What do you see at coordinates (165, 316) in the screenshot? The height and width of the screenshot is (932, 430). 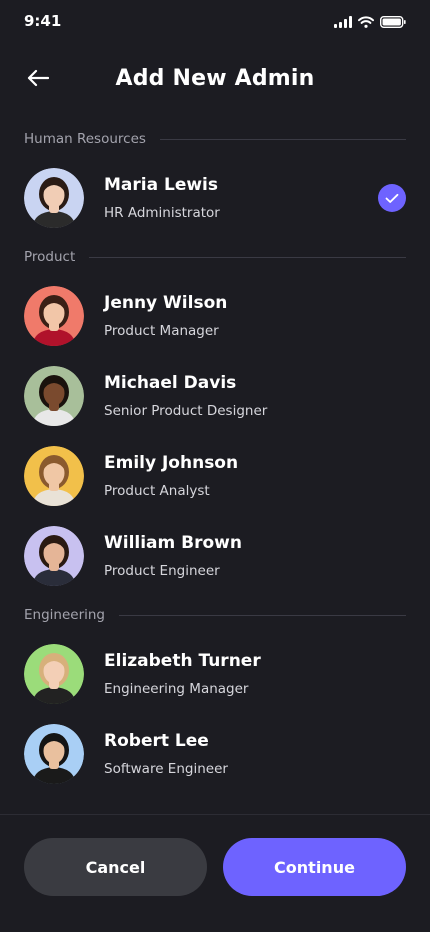 I see `person-info: Jenny Wilson Product Manager` at bounding box center [165, 316].